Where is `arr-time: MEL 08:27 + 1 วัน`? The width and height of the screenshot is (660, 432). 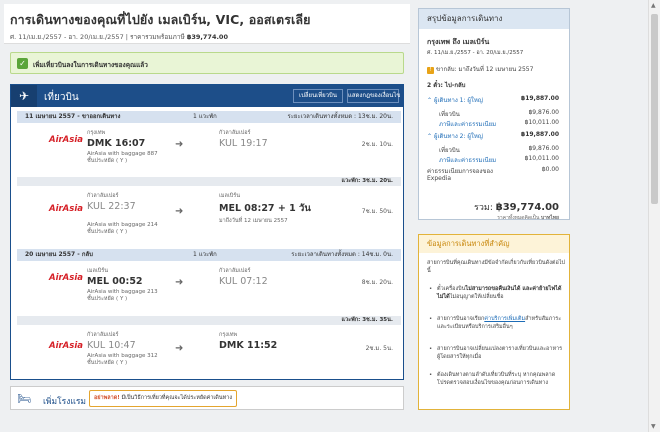 arr-time: MEL 08:27 + 1 วัน is located at coordinates (265, 208).